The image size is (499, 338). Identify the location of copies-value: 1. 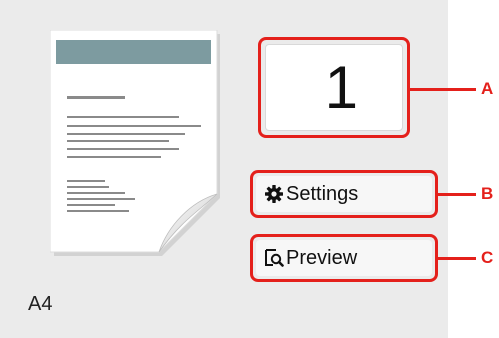
(334, 87).